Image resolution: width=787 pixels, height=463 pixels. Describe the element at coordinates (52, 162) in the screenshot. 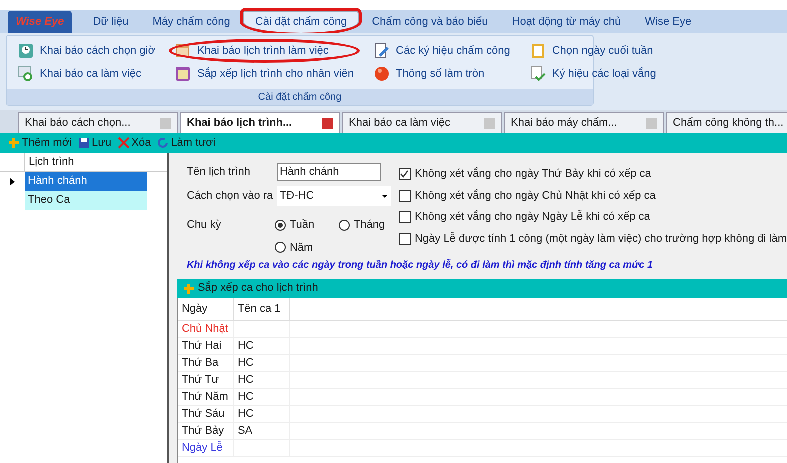

I see `column-header: Lịch trình` at that location.